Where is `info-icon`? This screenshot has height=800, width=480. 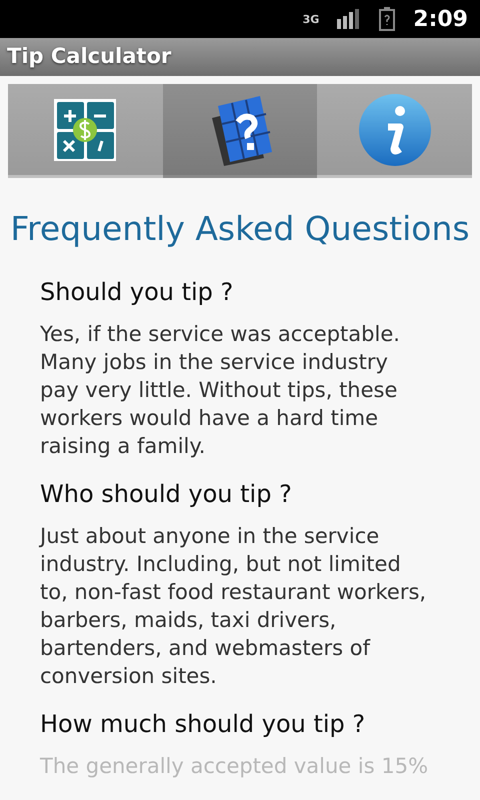
info-icon is located at coordinates (395, 129).